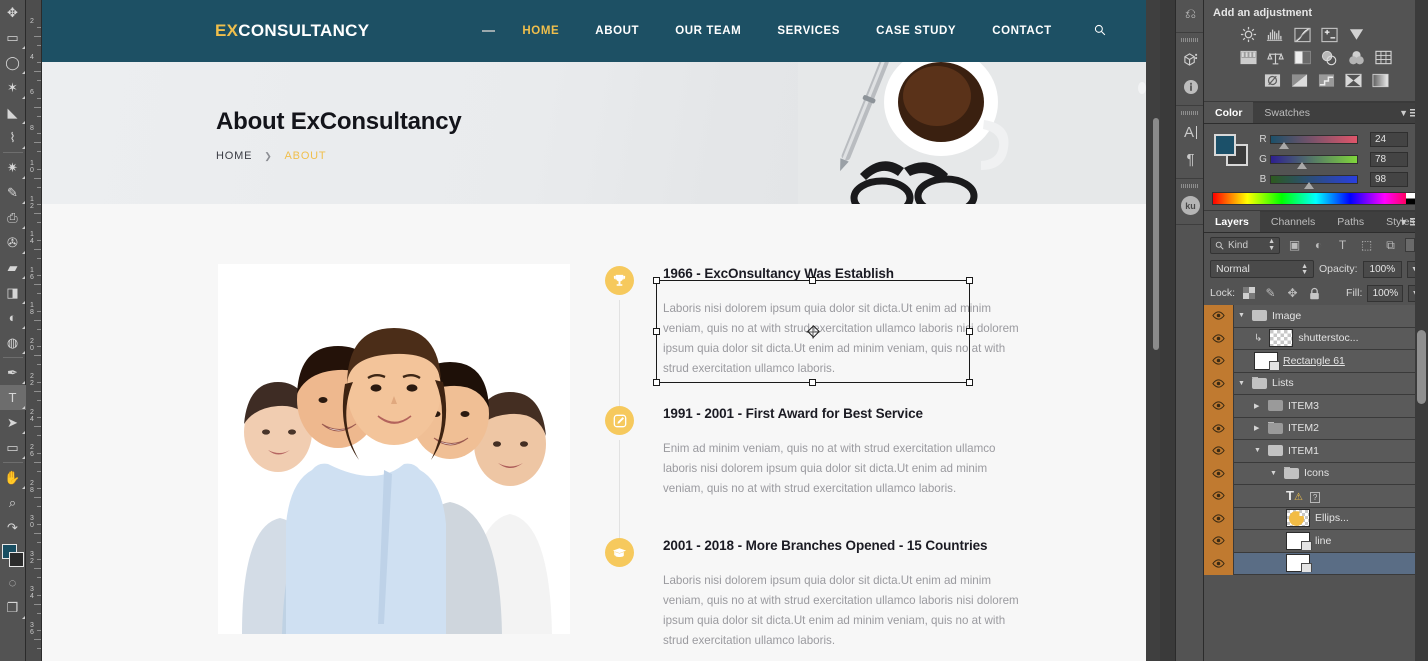  What do you see at coordinates (13, 112) in the screenshot?
I see `crop-tool: ◣` at bounding box center [13, 112].